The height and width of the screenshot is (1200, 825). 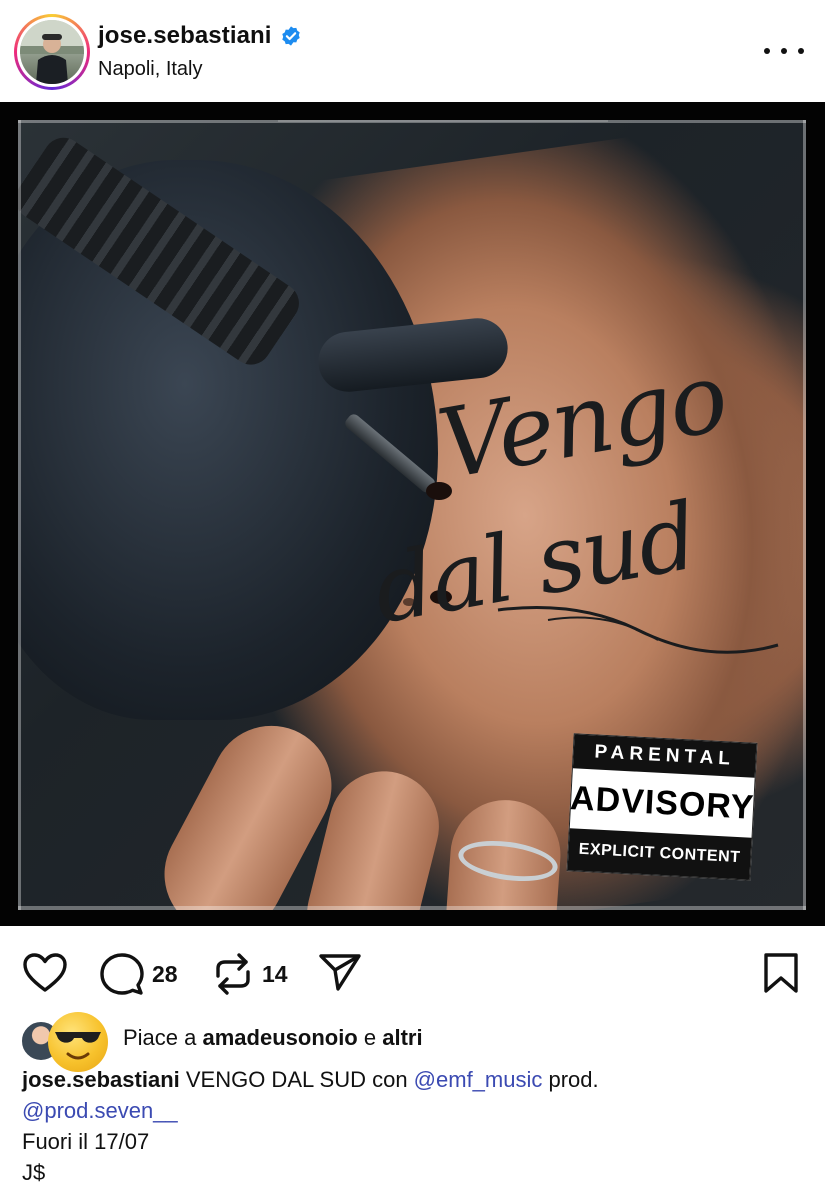 I want to click on like-button, so click(x=45, y=973).